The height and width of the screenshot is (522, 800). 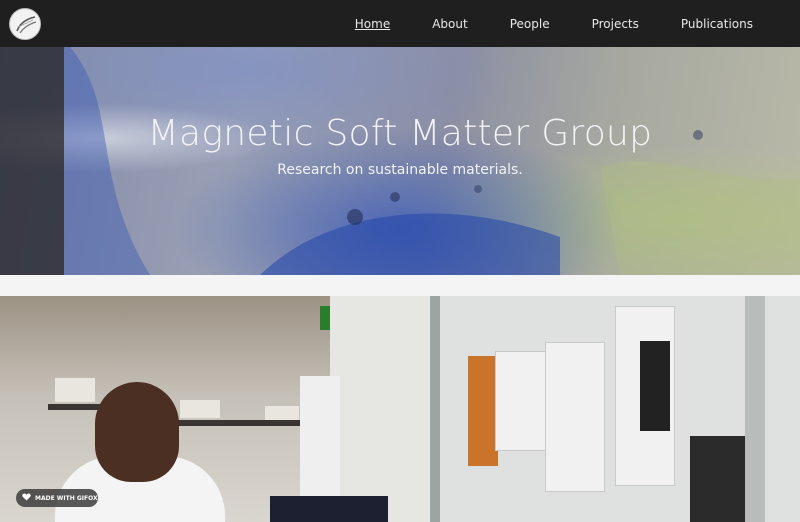 I want to click on nav-projects-link: Projects, so click(x=615, y=24).